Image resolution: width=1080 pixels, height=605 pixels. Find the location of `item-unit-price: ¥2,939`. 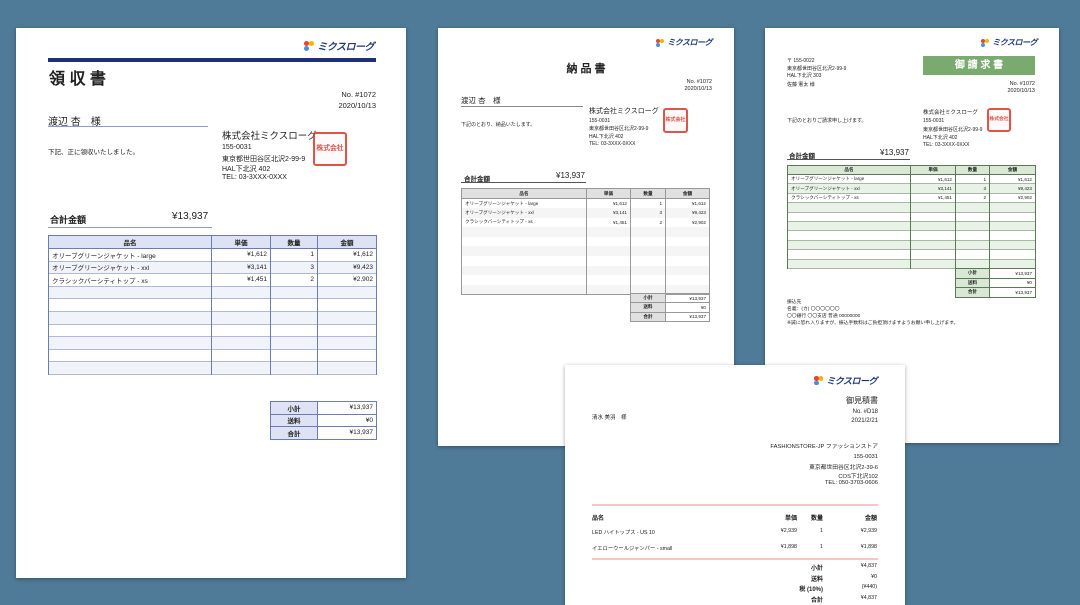

item-unit-price: ¥2,939 is located at coordinates (788, 531).